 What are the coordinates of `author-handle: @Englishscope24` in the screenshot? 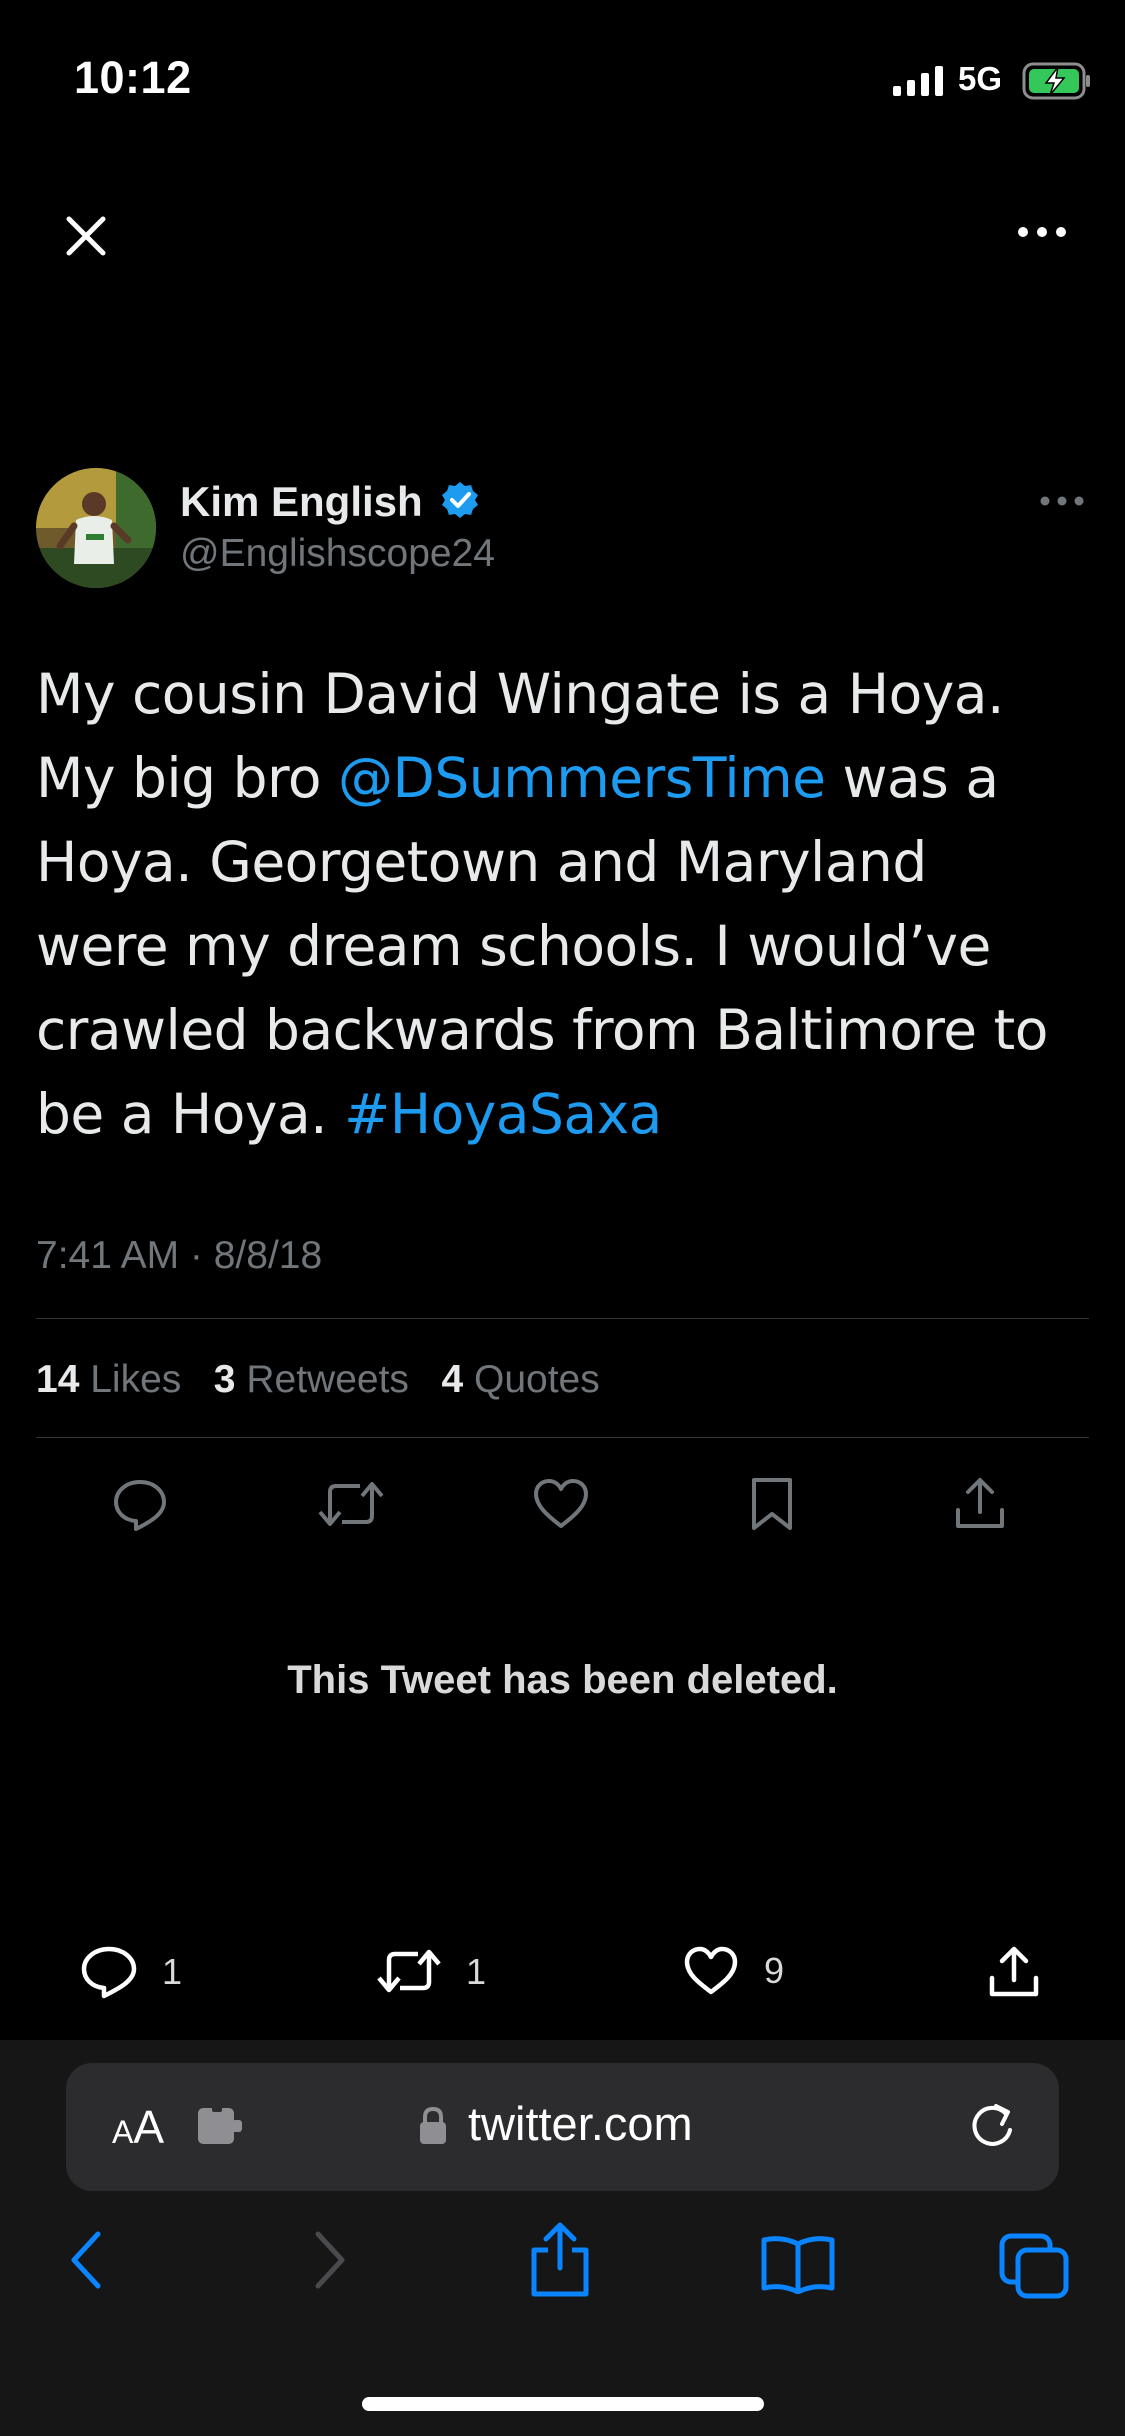 It's located at (337, 554).